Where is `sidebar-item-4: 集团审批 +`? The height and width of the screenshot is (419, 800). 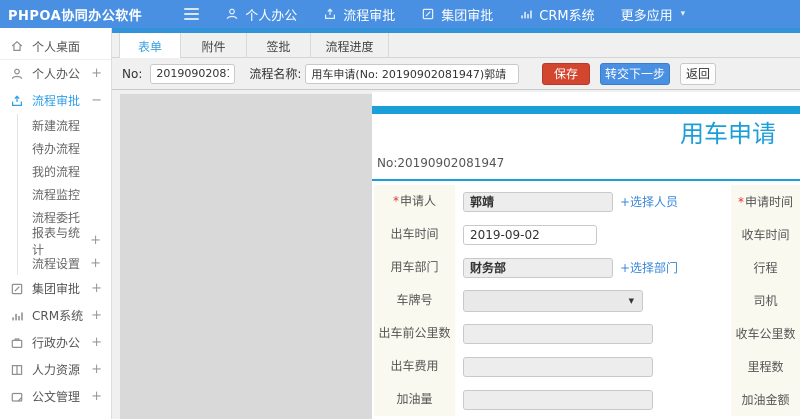 sidebar-item-4: 集团审批 + is located at coordinates (55, 288).